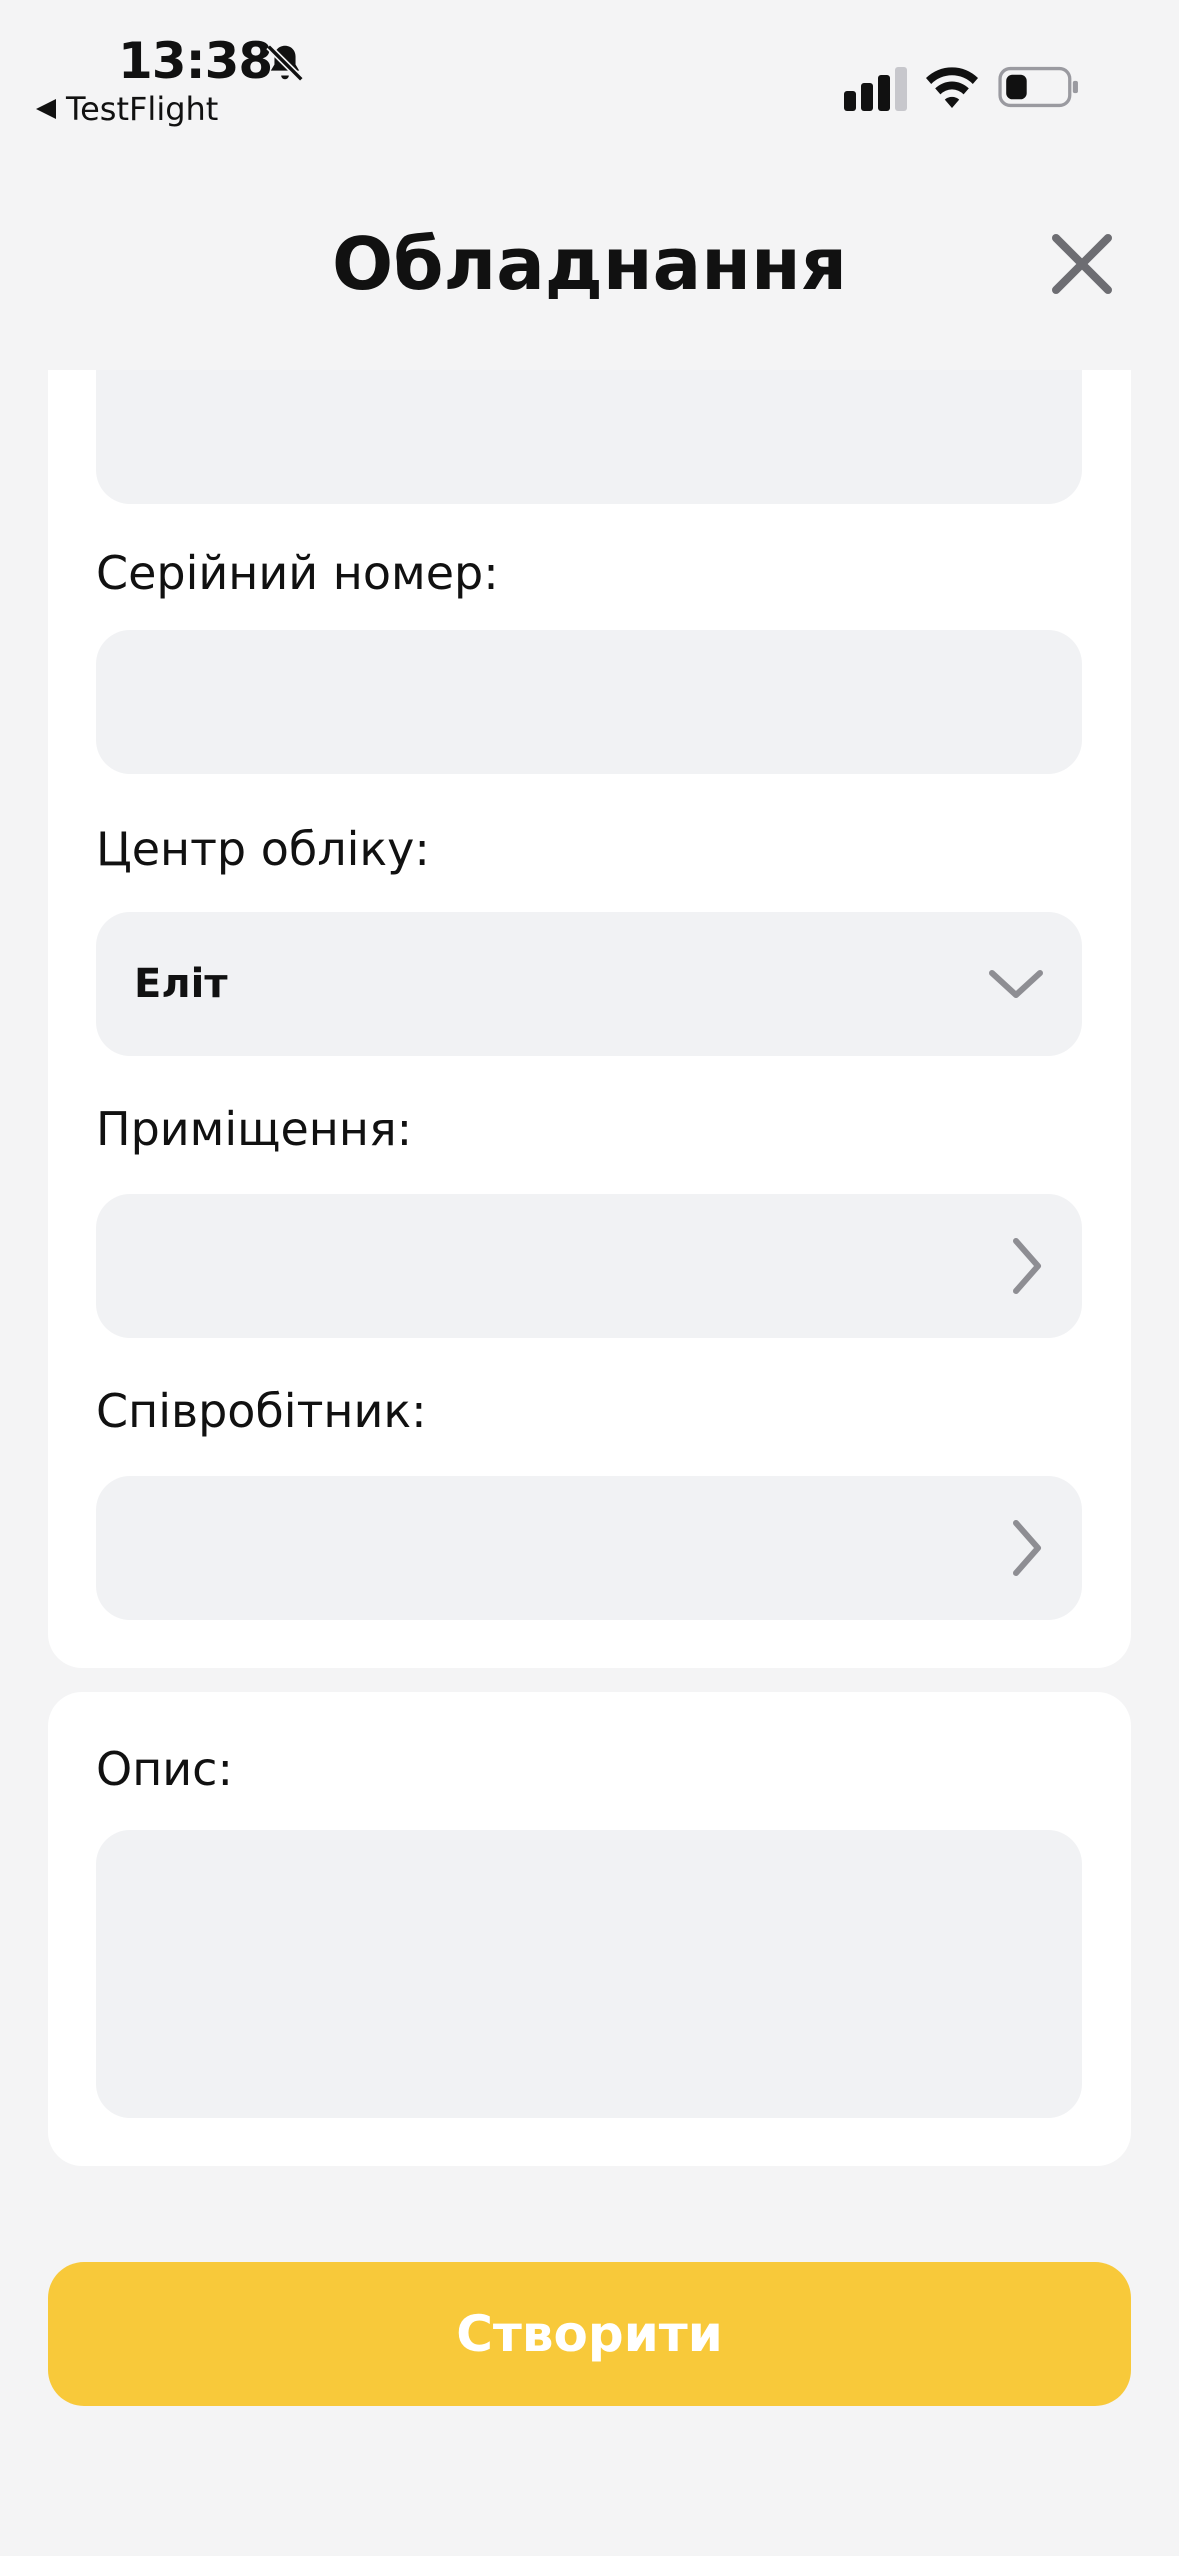 This screenshot has height=2556, width=1179. What do you see at coordinates (254, 1129) in the screenshot?
I see `room-label: Приміщення:` at bounding box center [254, 1129].